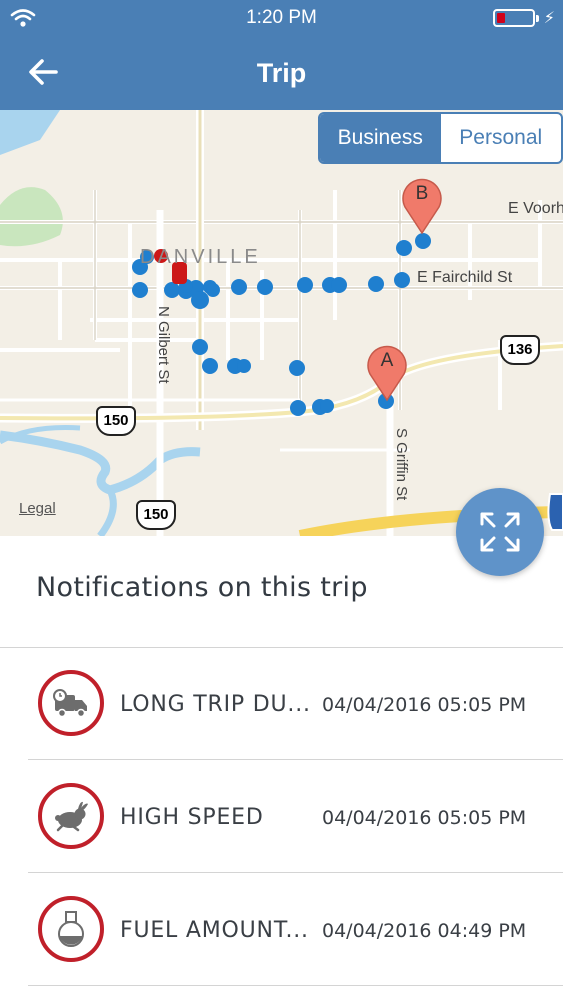 The width and height of the screenshot is (563, 1000). Describe the element at coordinates (501, 138) in the screenshot. I see `personal-tab: Personal` at that location.